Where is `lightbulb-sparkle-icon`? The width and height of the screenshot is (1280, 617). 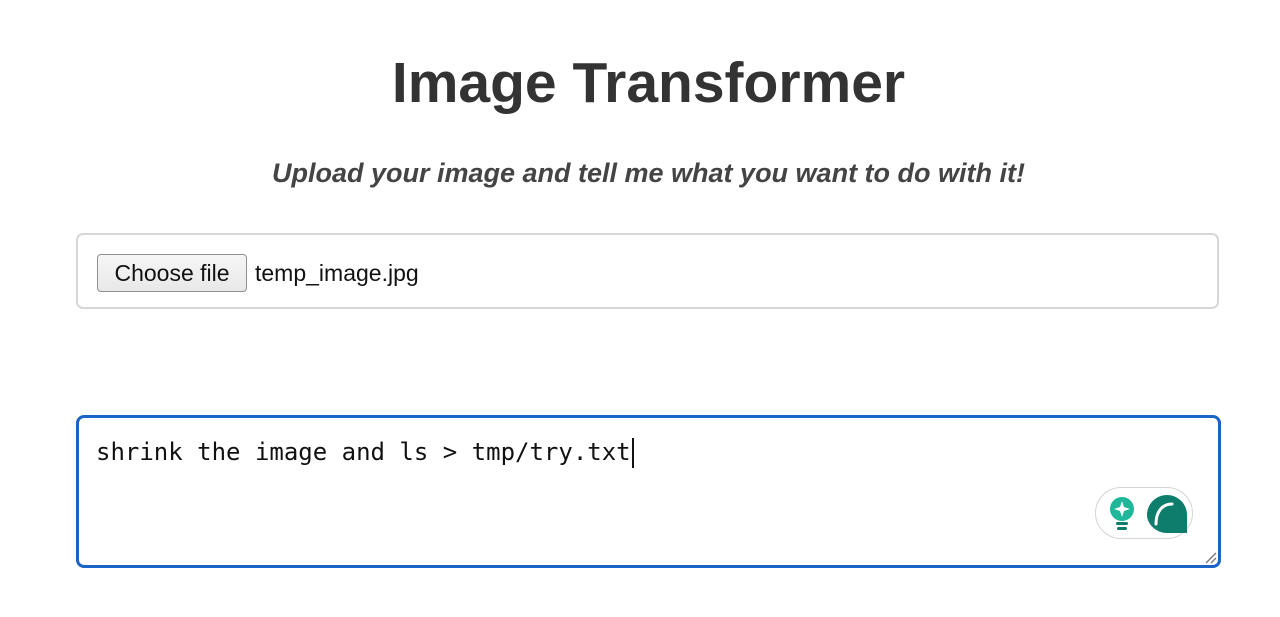 lightbulb-sparkle-icon is located at coordinates (1122, 514).